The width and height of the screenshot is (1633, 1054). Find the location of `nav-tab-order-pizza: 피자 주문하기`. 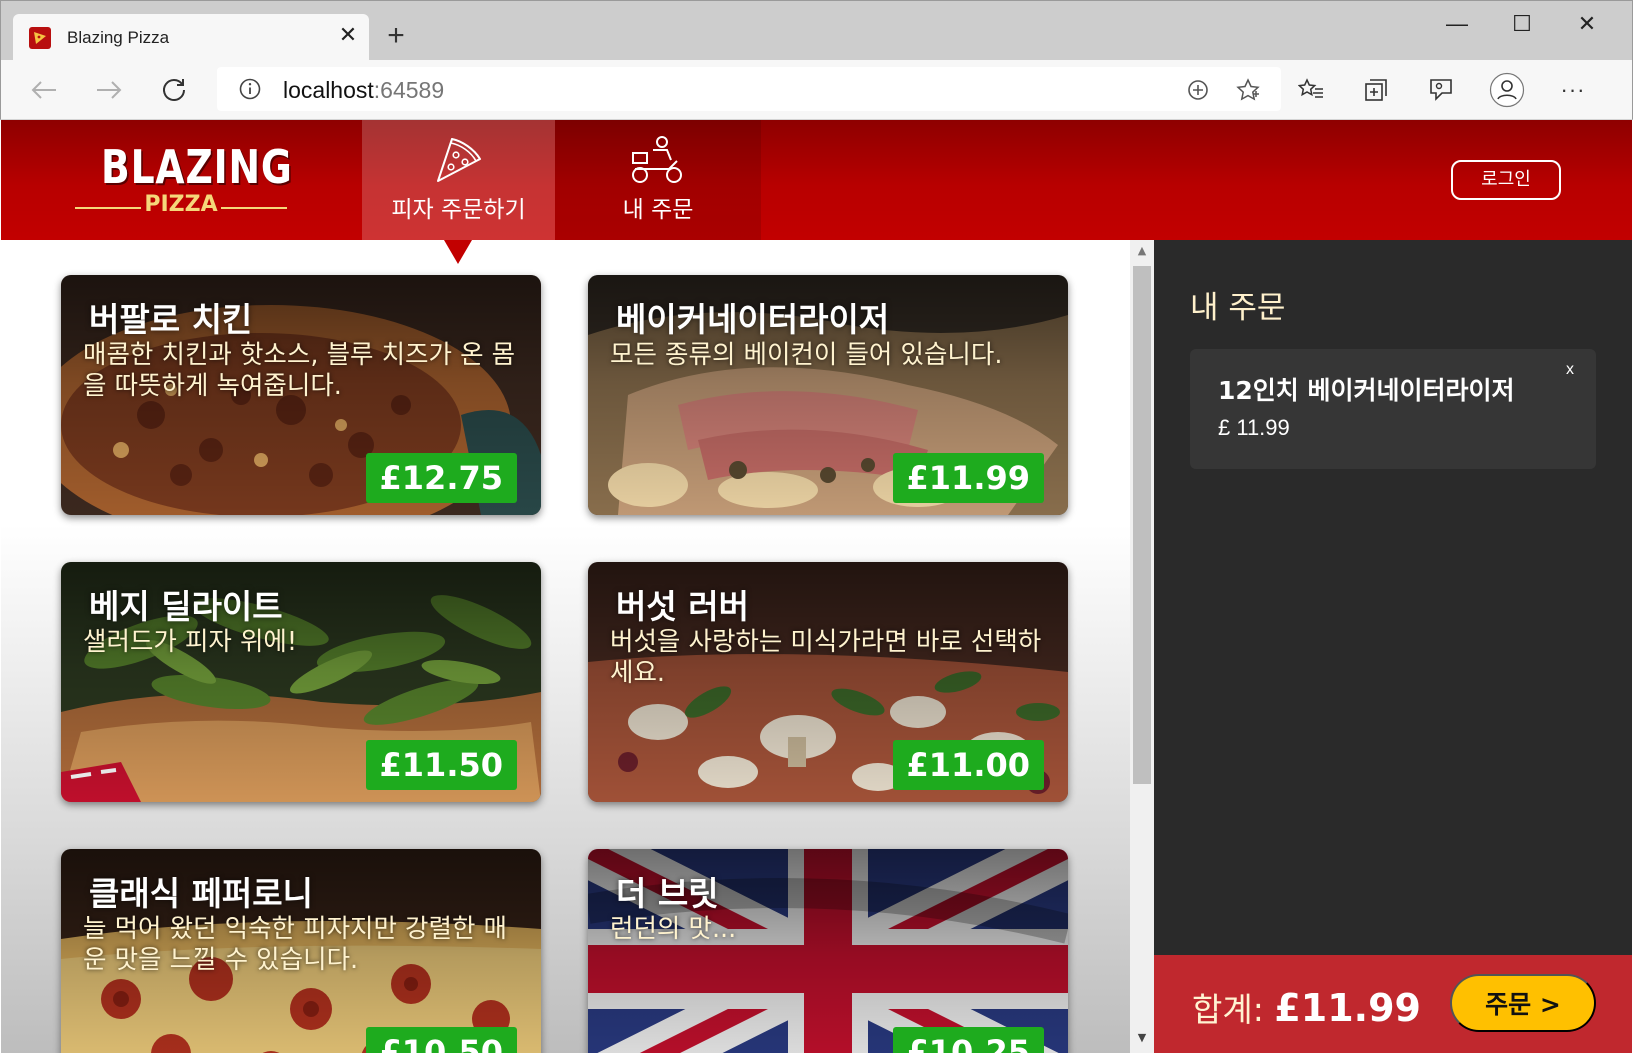

nav-tab-order-pizza: 피자 주문하기 is located at coordinates (458, 180).